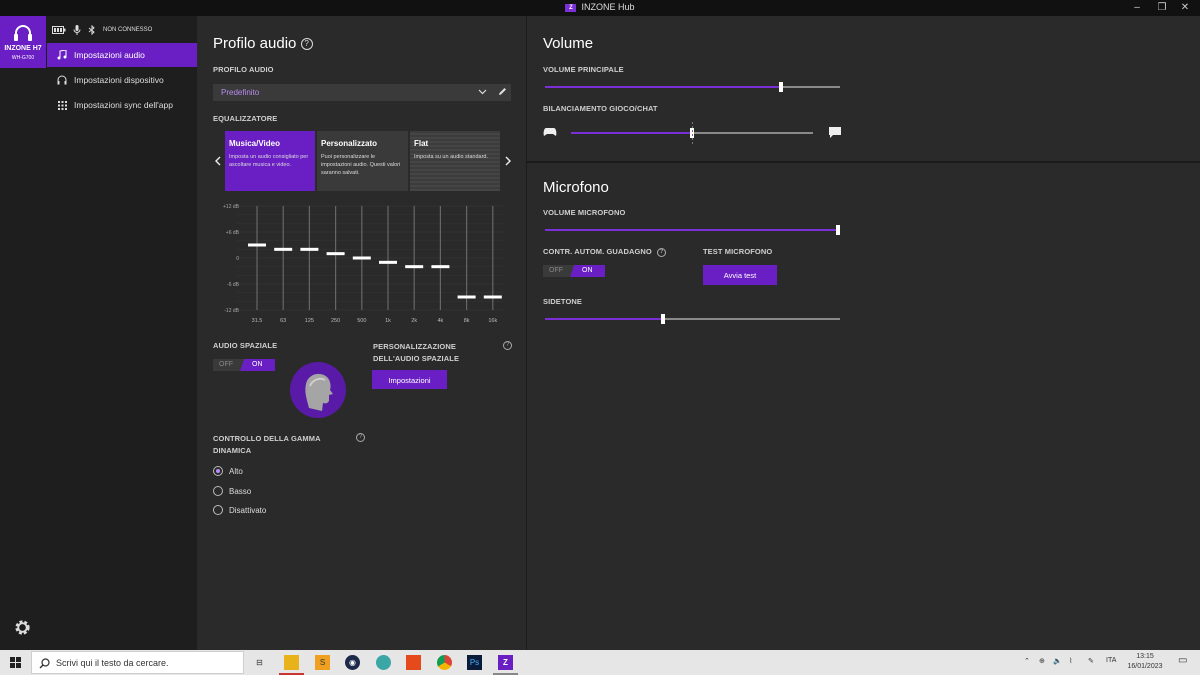 The height and width of the screenshot is (675, 1200). What do you see at coordinates (383, 662) in the screenshot?
I see `app-circle-icon` at bounding box center [383, 662].